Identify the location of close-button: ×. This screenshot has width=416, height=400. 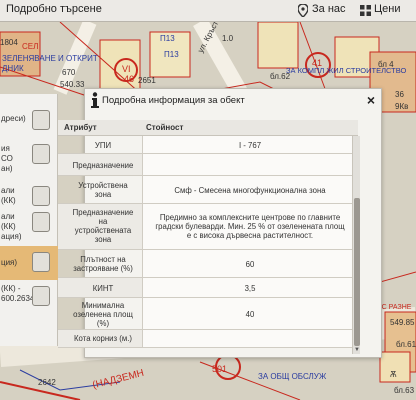
(371, 100).